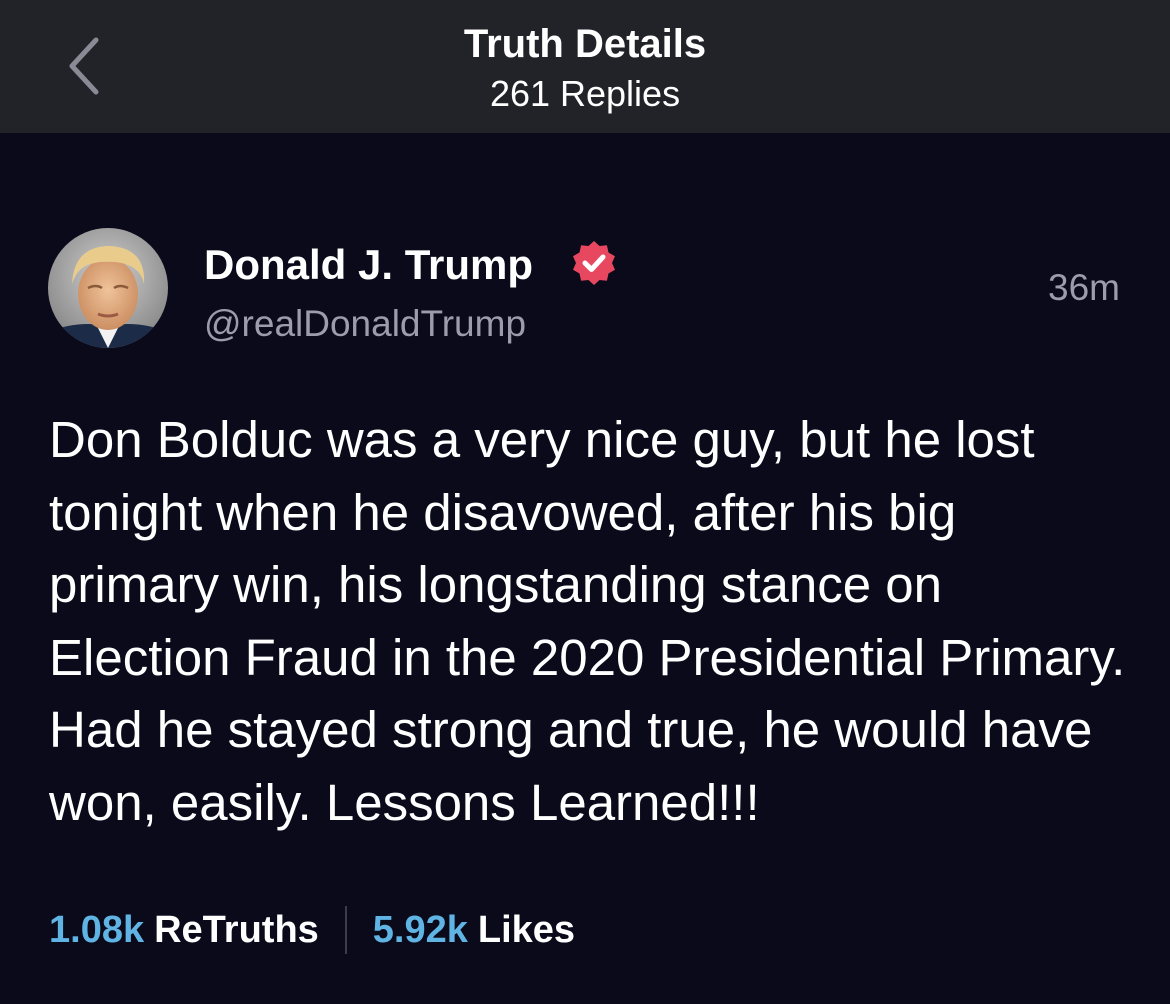 This screenshot has width=1170, height=1004. What do you see at coordinates (365, 324) in the screenshot?
I see `author-handle: @realDonaldTrump` at bounding box center [365, 324].